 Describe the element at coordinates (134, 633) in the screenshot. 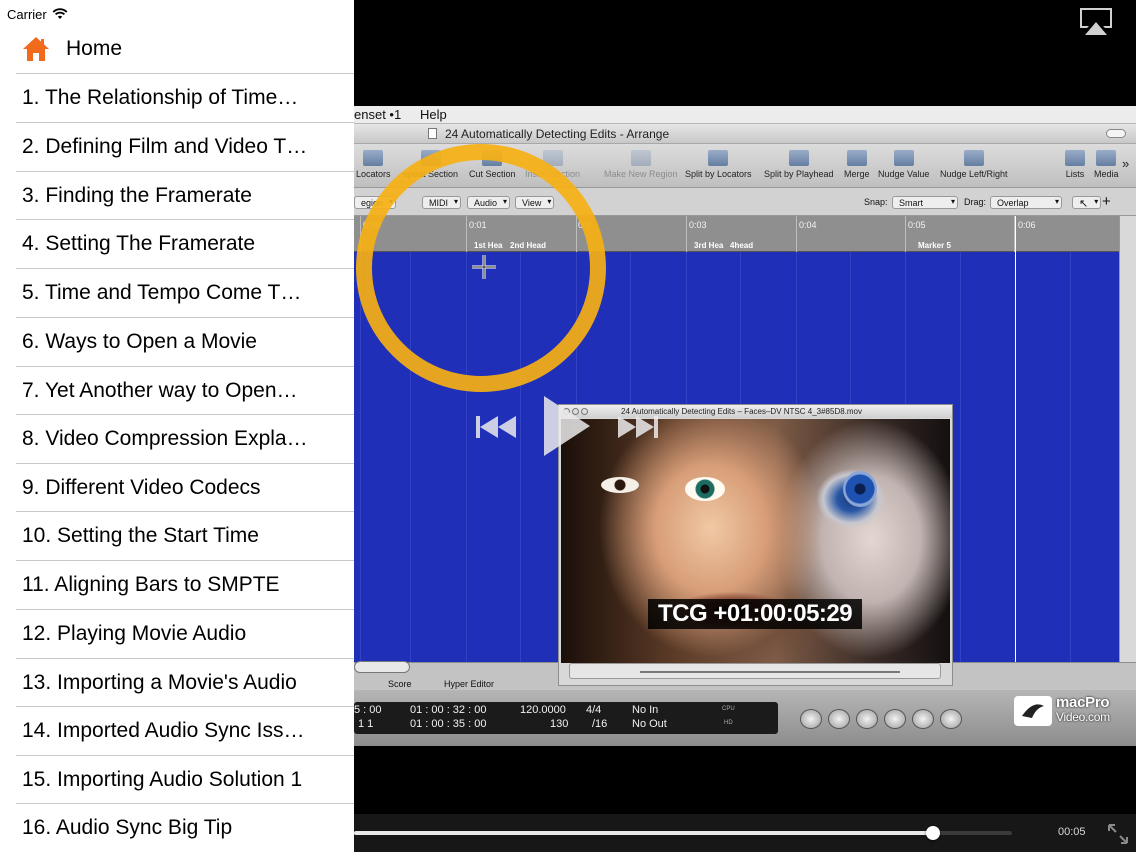

I see `lesson-title: 12. Playing Movie Audio` at that location.